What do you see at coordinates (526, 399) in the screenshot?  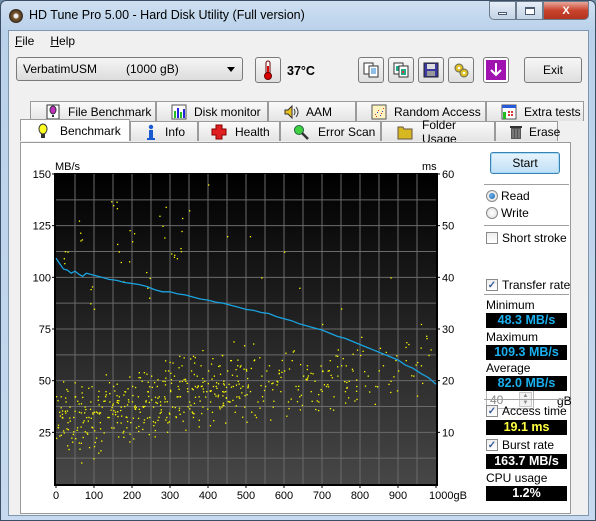 I see `divider` at bounding box center [526, 399].